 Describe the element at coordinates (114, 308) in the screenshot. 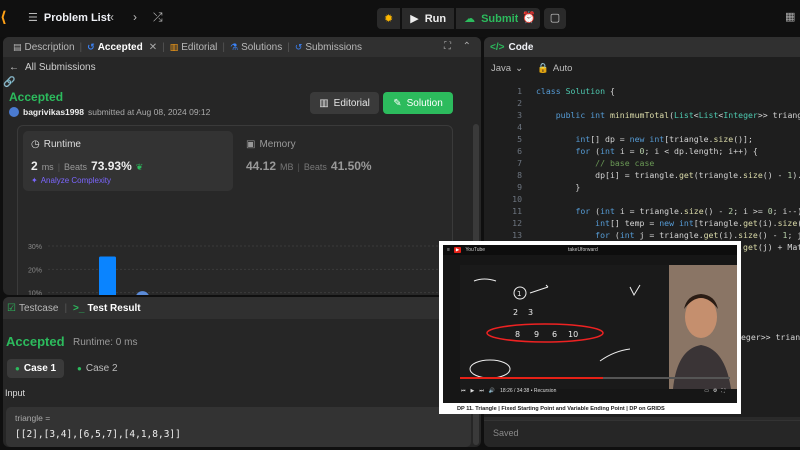

I see `tab-label: Test Result` at that location.